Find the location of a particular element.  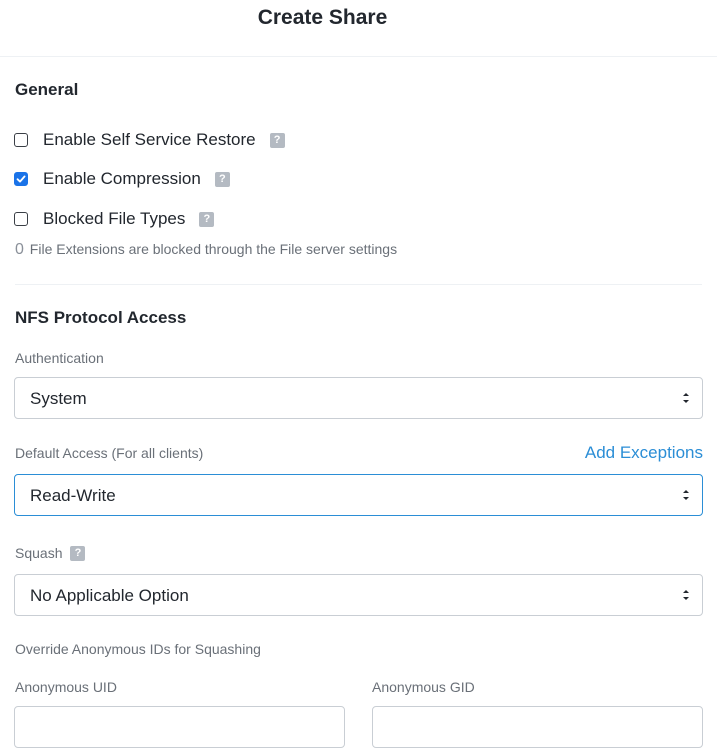

nfs-section-title: NFS Protocol Access is located at coordinates (101, 317).